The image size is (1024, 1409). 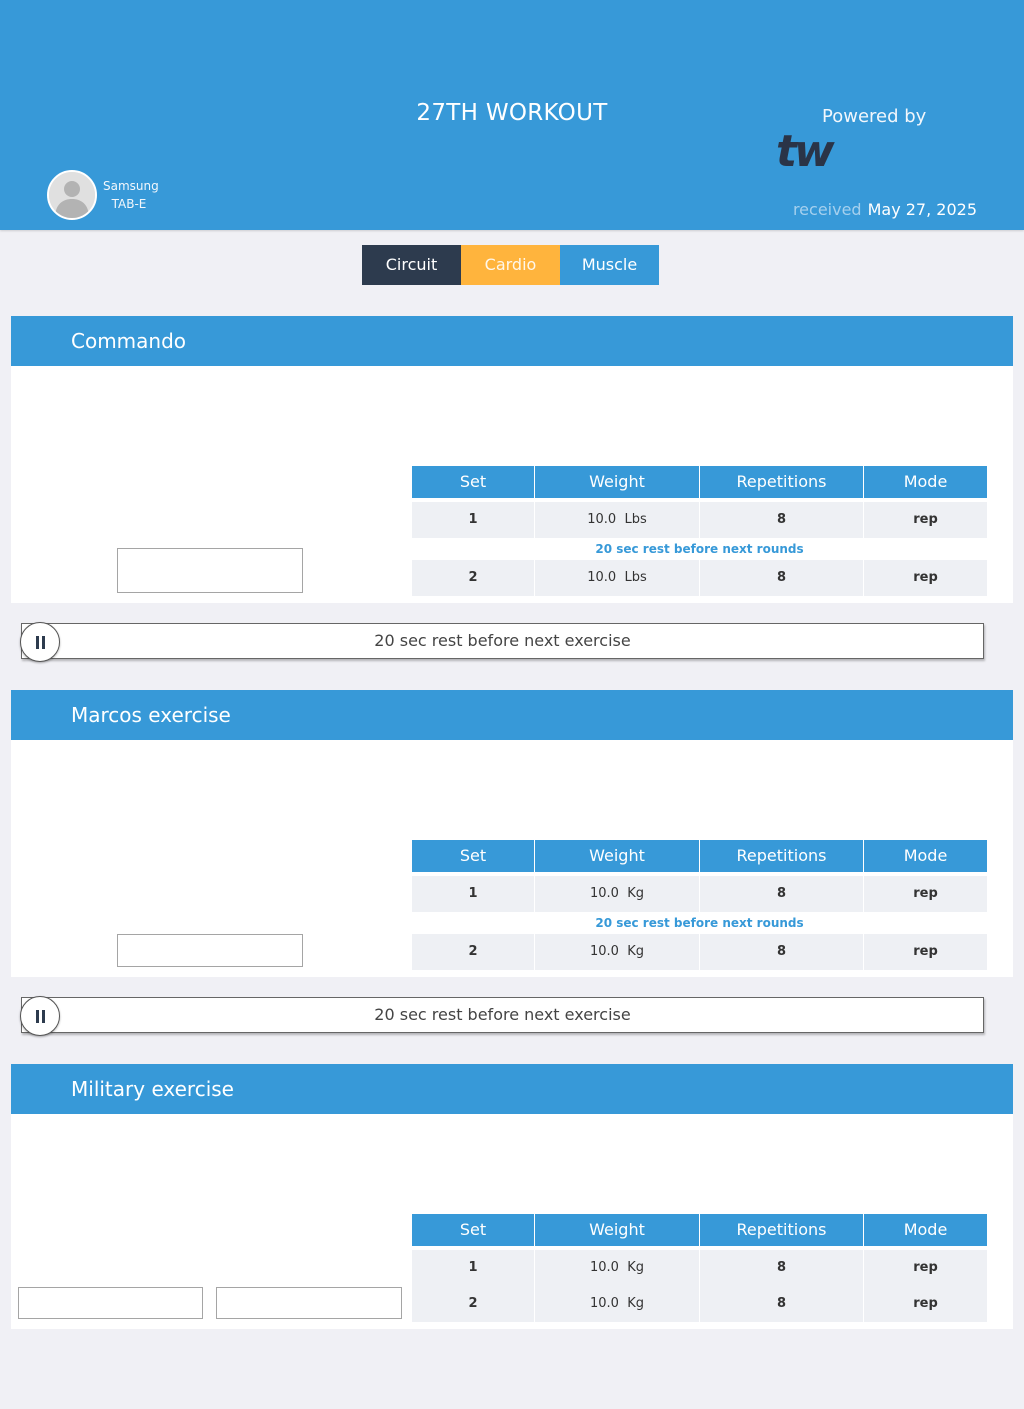 I want to click on table-row: 1 10.0 Lbs 8 rep, so click(x=699, y=520).